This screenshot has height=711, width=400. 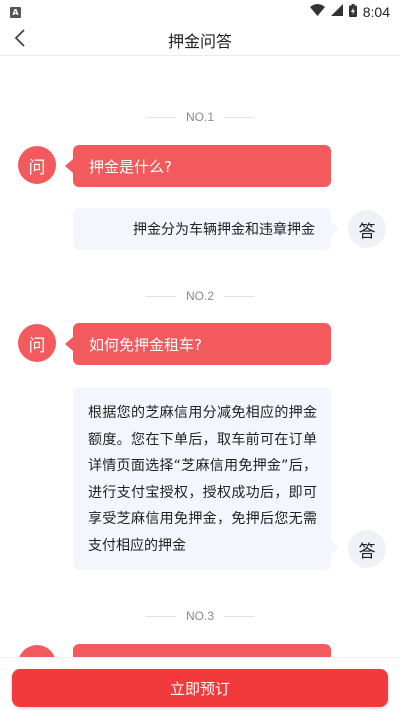 What do you see at coordinates (224, 230) in the screenshot?
I see `answer-text: 押金分为车辆押金和违章押金` at bounding box center [224, 230].